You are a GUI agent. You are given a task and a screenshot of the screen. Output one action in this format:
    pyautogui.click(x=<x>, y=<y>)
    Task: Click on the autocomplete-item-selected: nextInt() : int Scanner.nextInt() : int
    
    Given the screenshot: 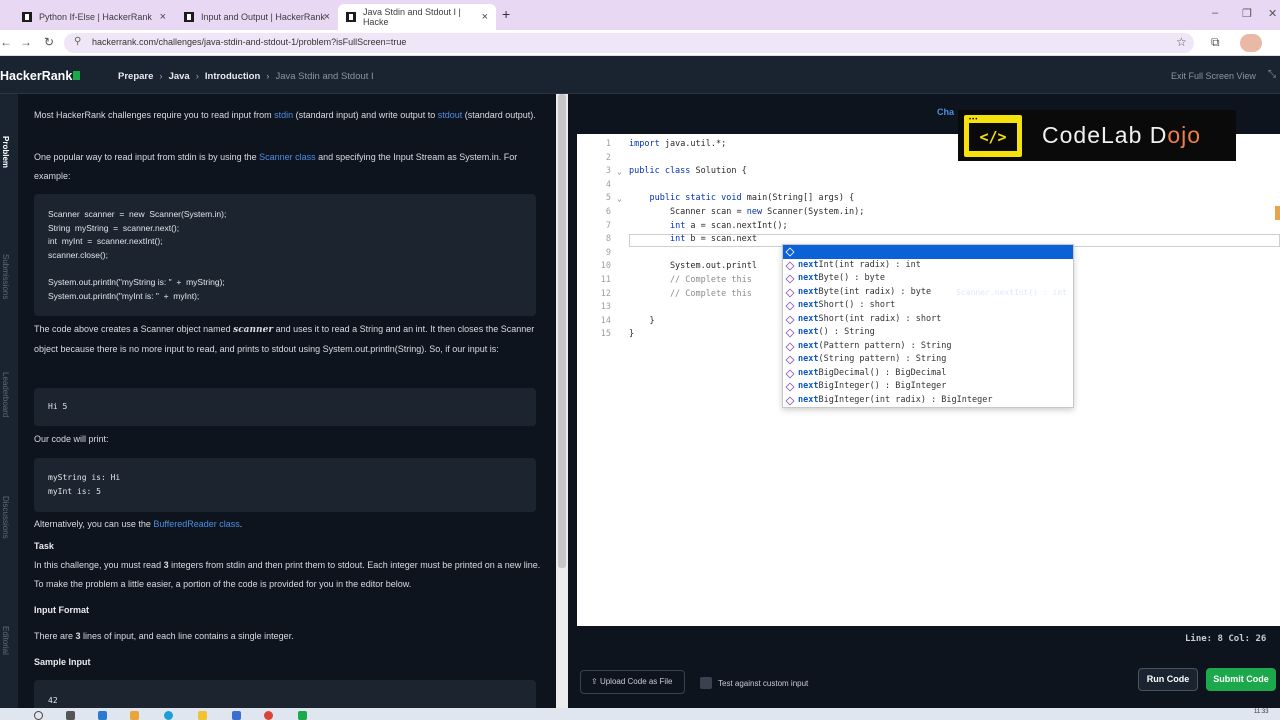 What is the action you would take?
    pyautogui.click(x=928, y=271)
    